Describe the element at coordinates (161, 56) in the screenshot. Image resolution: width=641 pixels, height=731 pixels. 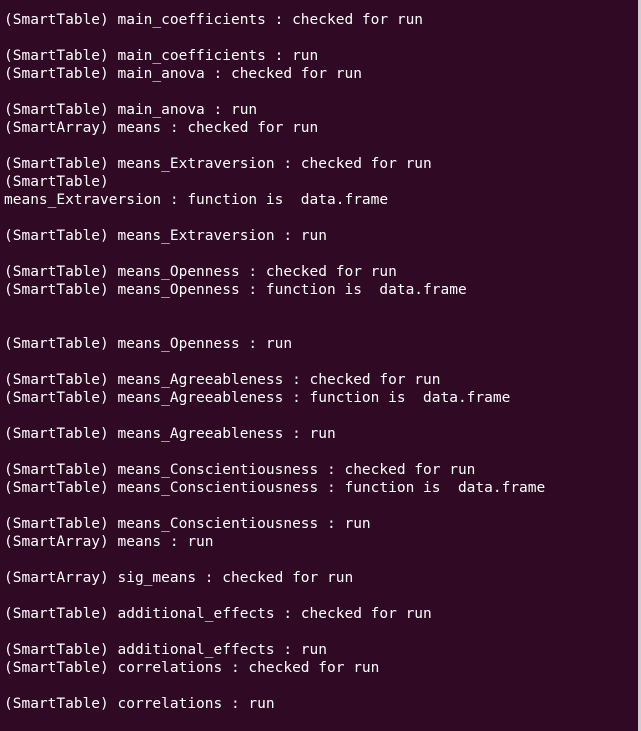
I see `output-line: (SmartTable) main_coefficients : run` at that location.